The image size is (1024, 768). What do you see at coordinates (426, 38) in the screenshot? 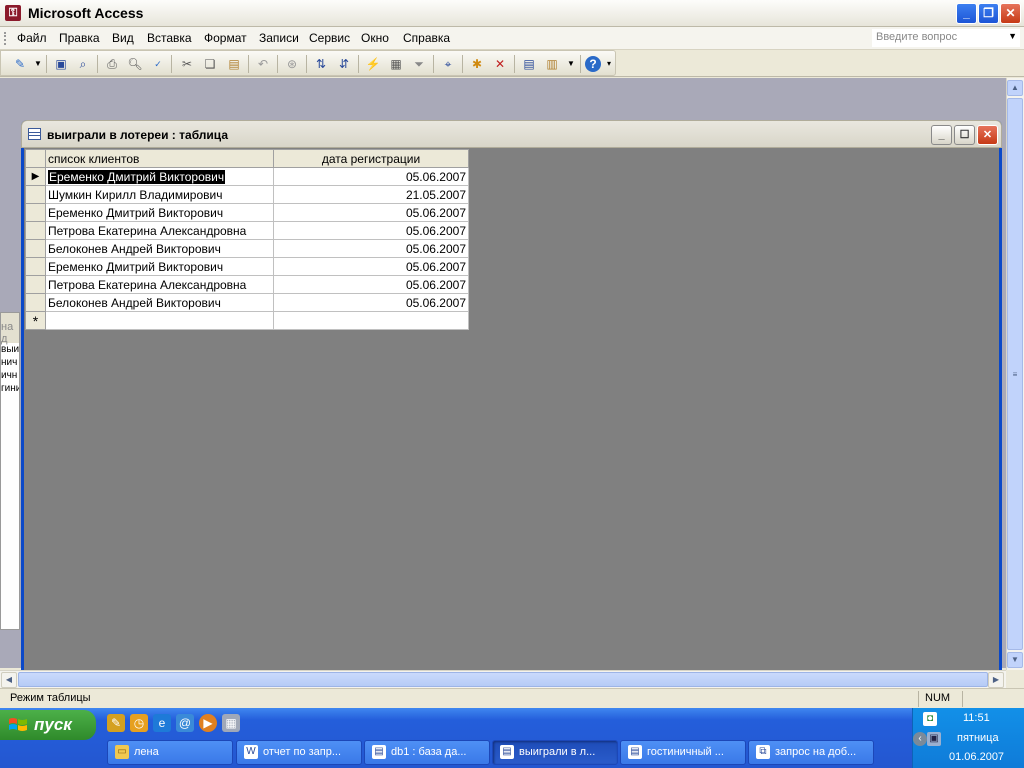
I see `menu-help: Справка` at bounding box center [426, 38].